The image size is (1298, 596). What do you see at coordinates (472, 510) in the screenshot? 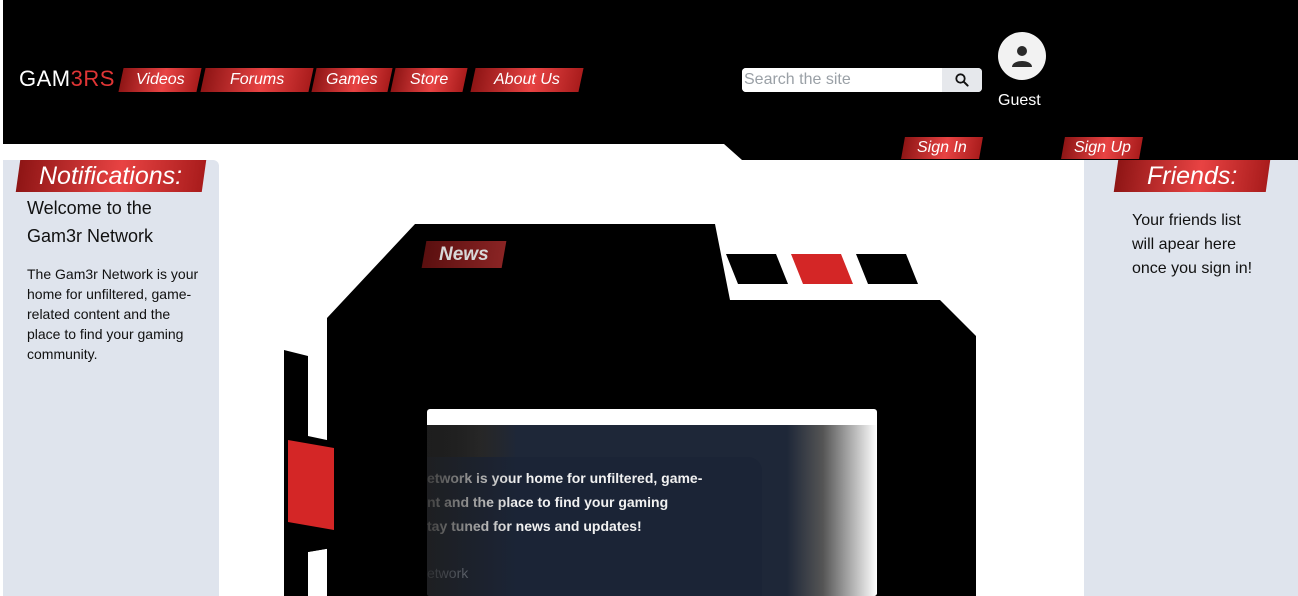
I see `news-fade-overlay` at bounding box center [472, 510].